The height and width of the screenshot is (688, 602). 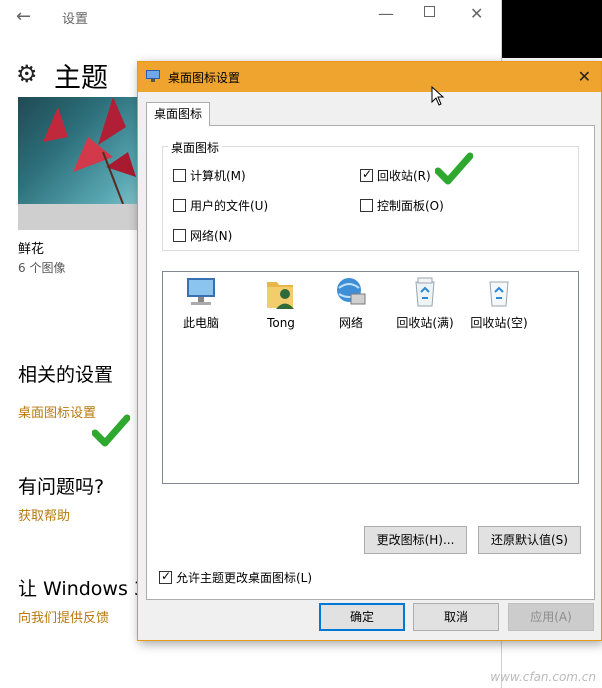 I want to click on icon-label: 网络, so click(x=350, y=323).